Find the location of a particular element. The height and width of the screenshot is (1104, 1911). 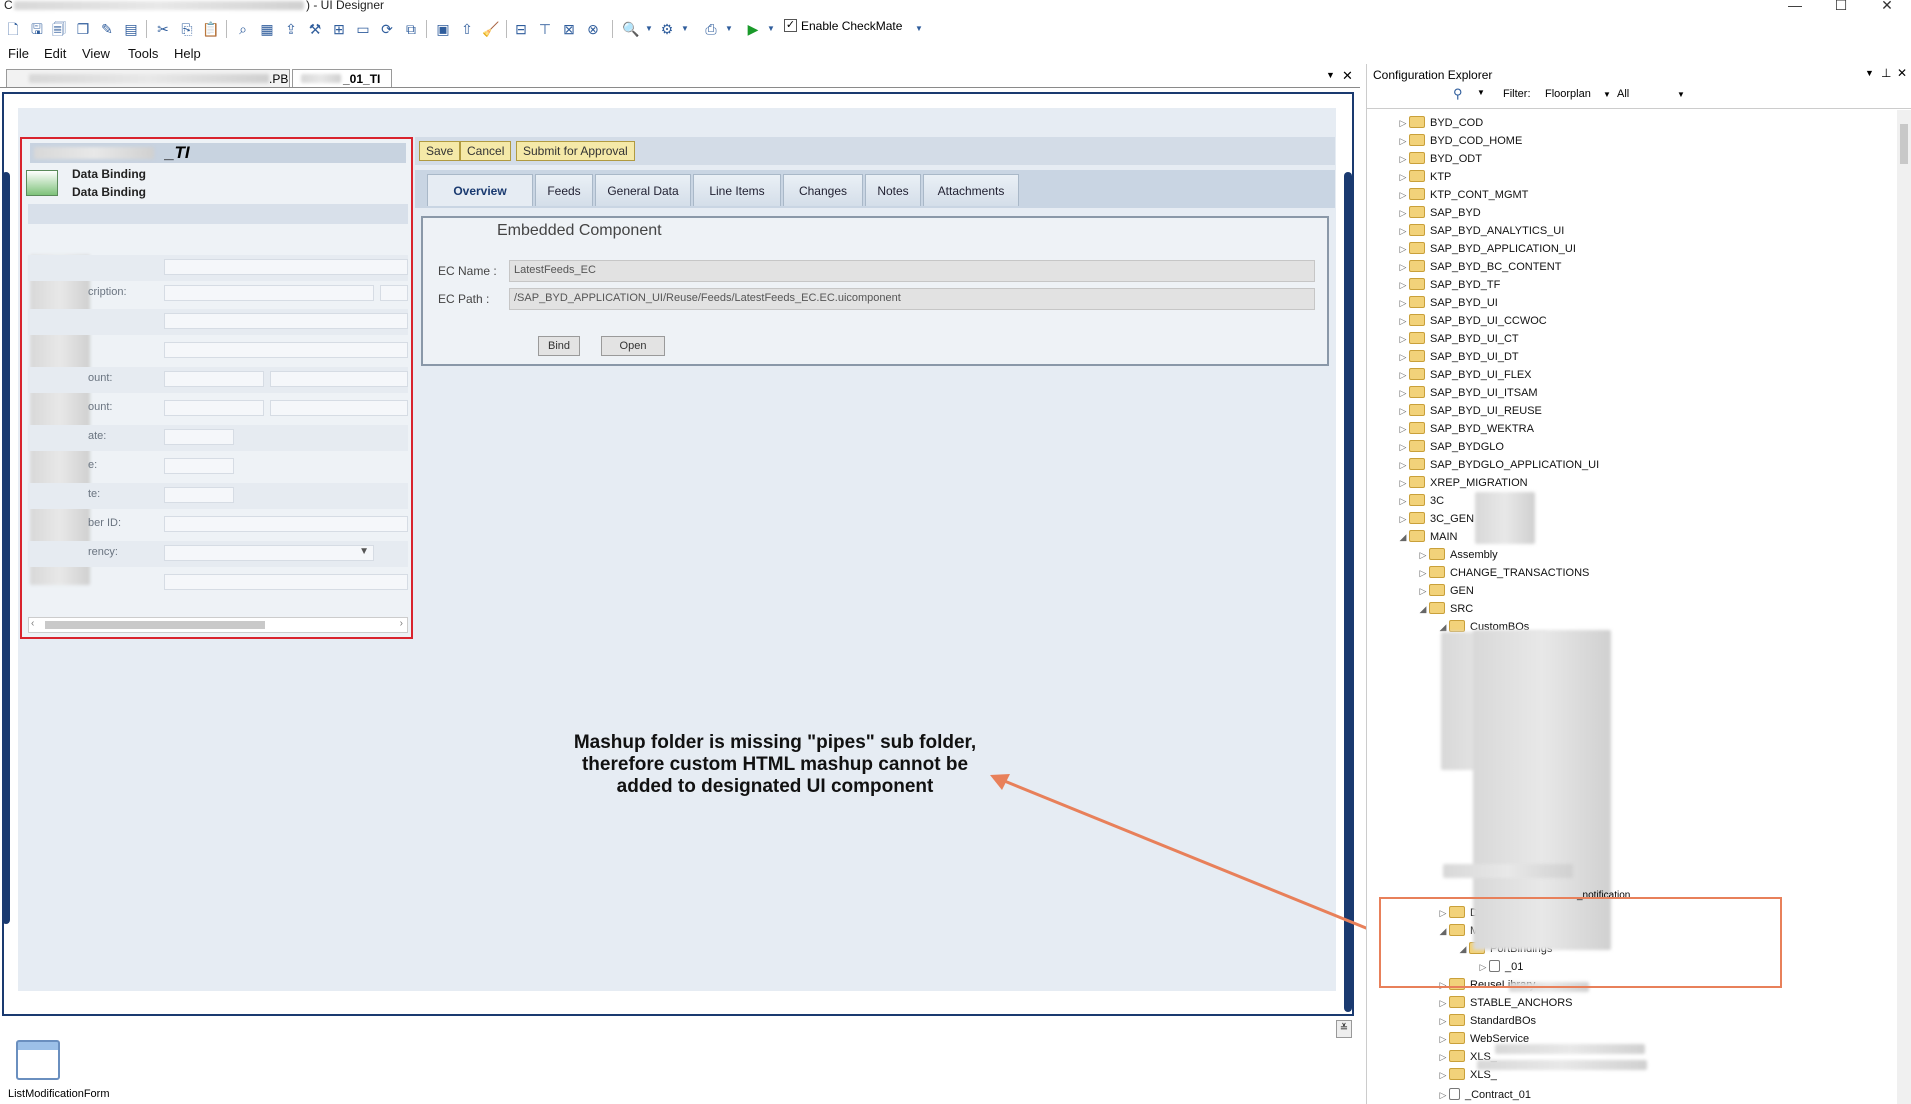

description-field is located at coordinates (269, 293).